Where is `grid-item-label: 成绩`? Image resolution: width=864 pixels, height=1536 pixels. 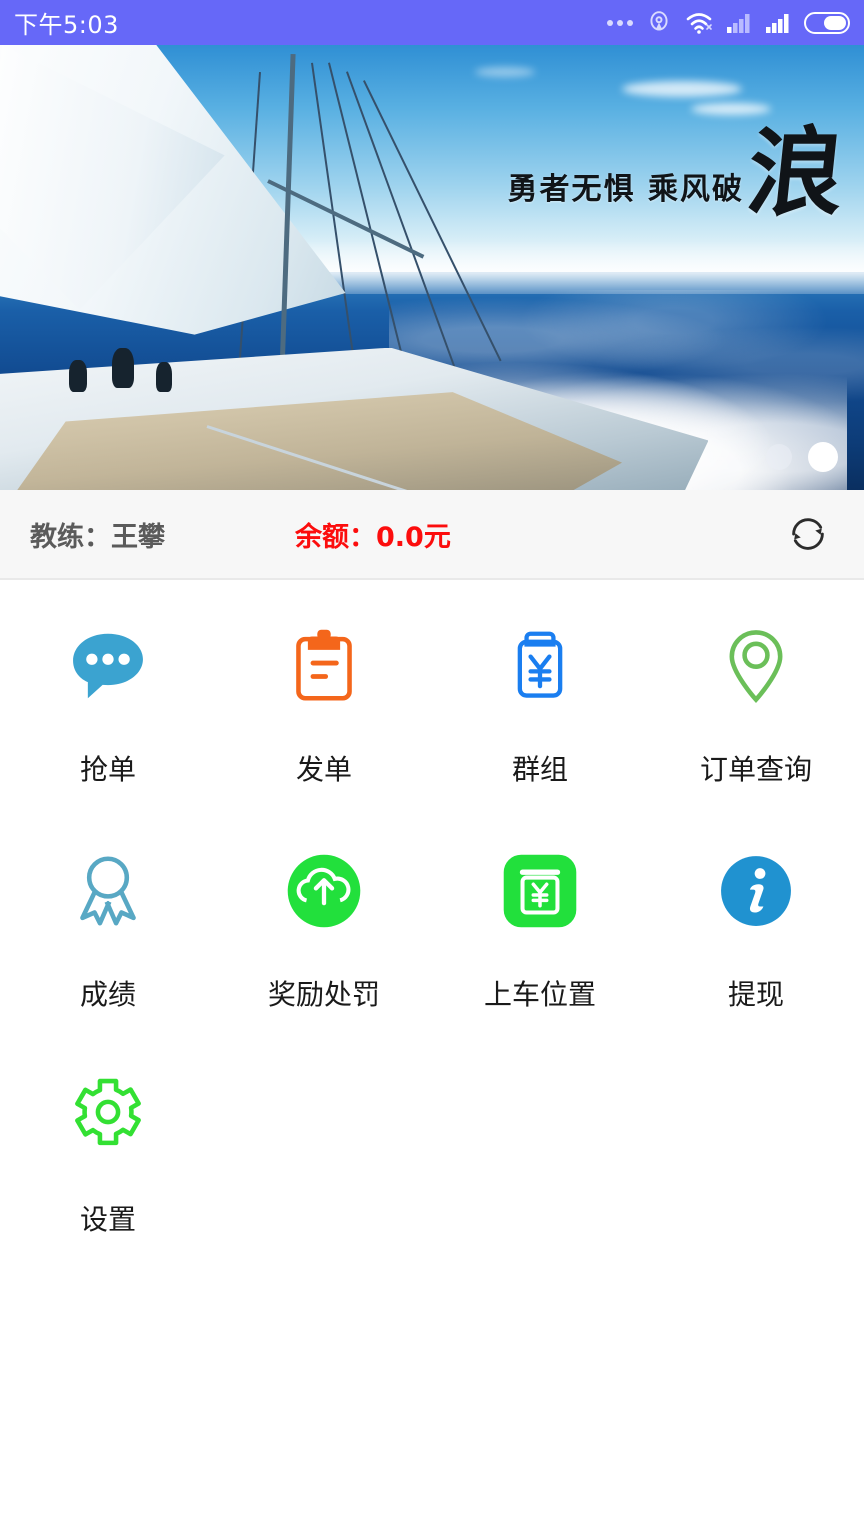
grid-item-label: 成绩 is located at coordinates (107, 994).